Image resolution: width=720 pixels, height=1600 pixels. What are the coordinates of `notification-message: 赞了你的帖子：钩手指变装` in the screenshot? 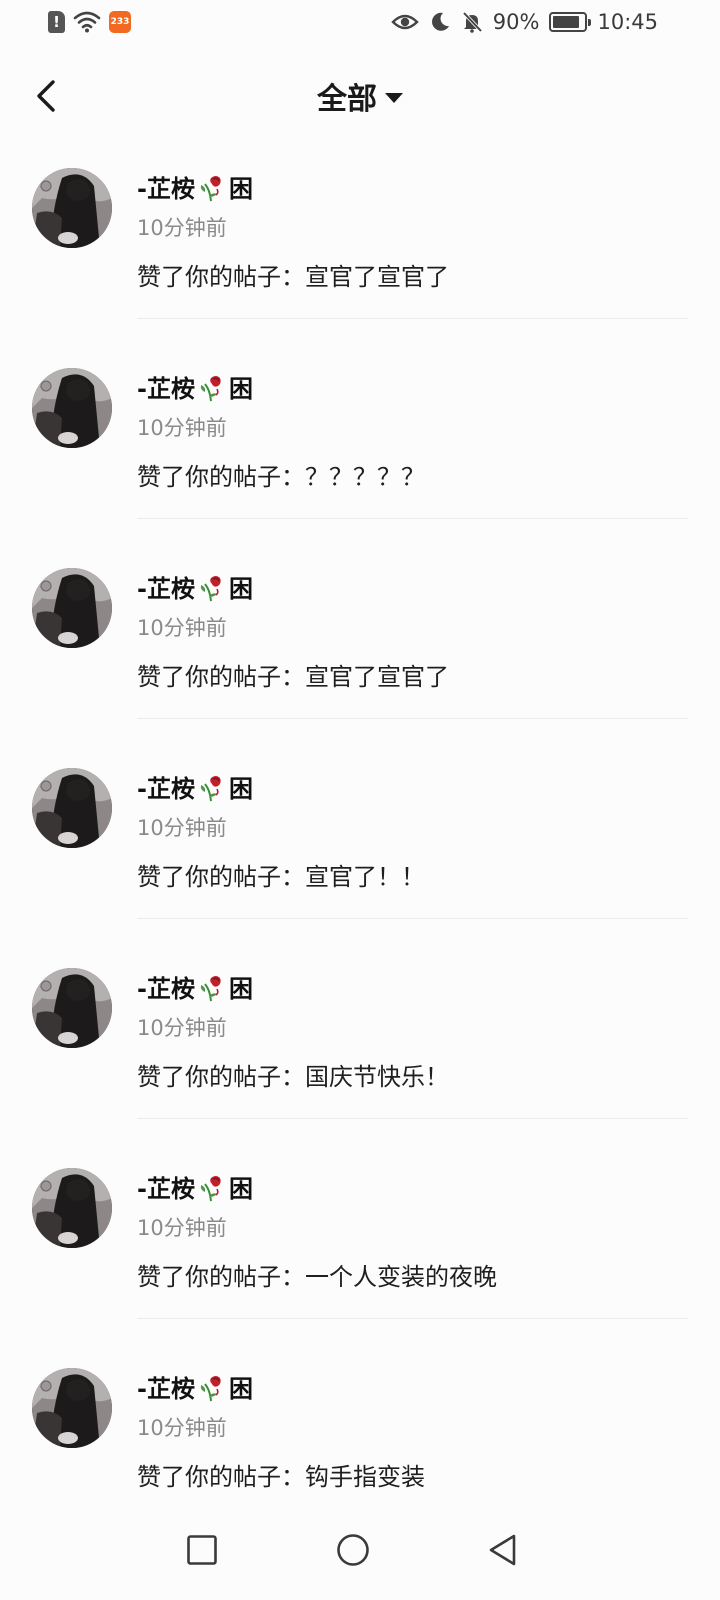 It's located at (281, 1474).